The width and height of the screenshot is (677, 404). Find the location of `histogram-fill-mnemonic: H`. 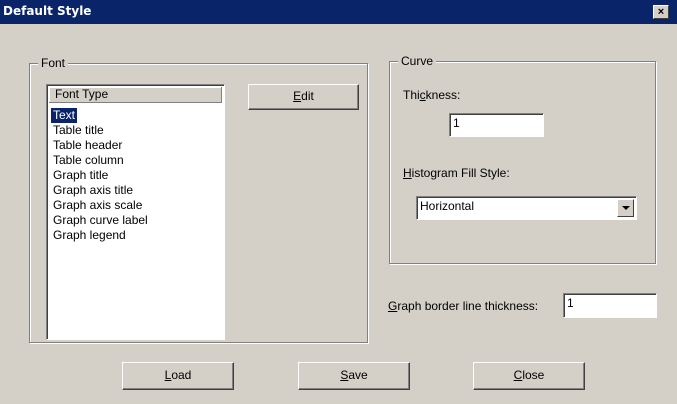

histogram-fill-mnemonic: H is located at coordinates (407, 173).